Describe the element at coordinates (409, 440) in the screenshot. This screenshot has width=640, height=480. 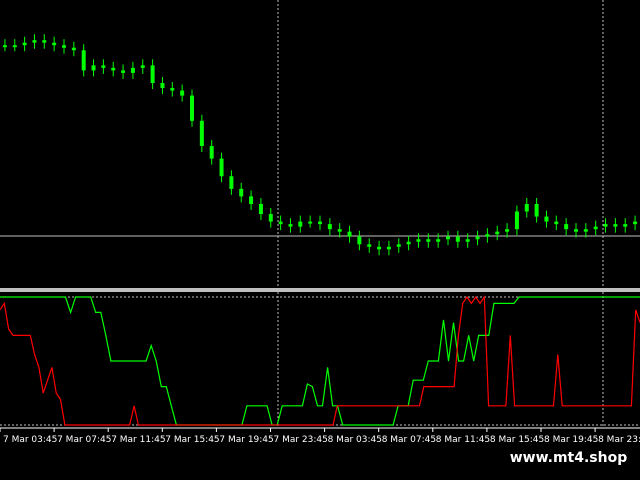
I see `x-tick-label: 8 Mar 07:45` at that location.